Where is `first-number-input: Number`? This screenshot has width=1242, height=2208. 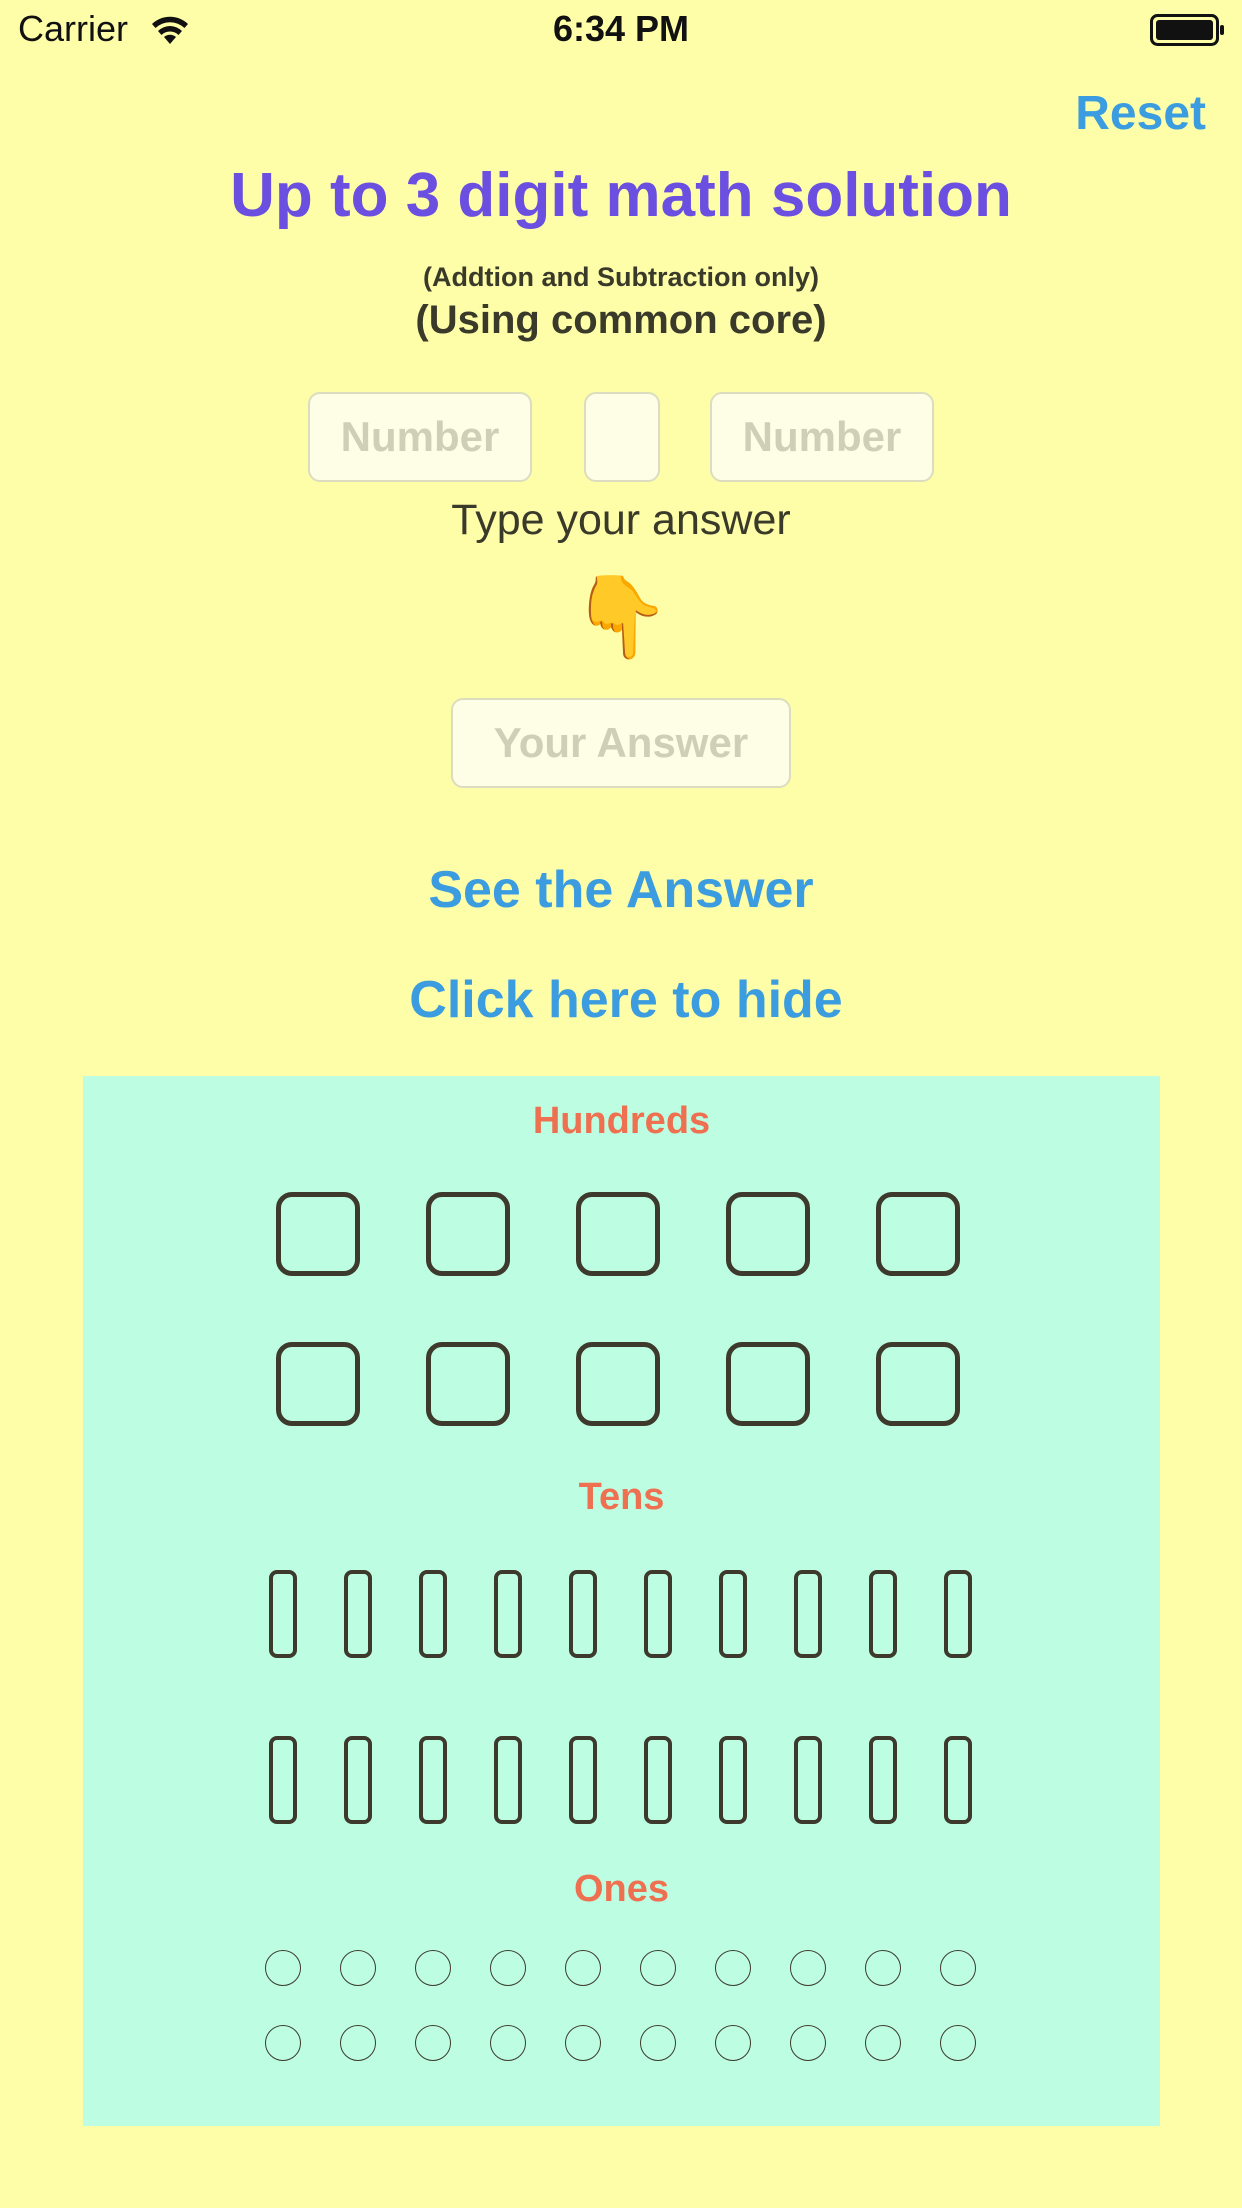
first-number-input: Number is located at coordinates (420, 437).